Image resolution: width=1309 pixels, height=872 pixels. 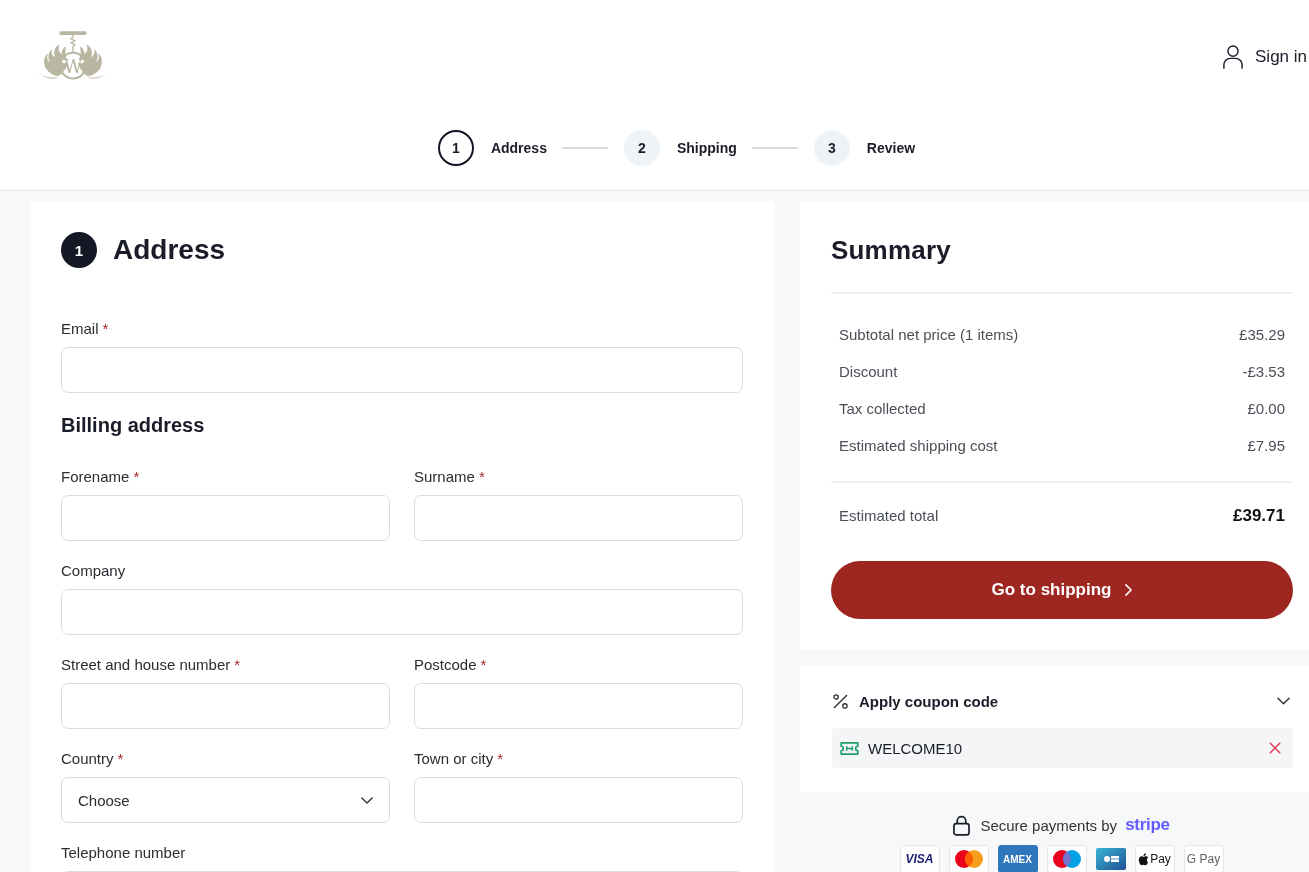 I want to click on remove-coupon-button, so click(x=1275, y=748).